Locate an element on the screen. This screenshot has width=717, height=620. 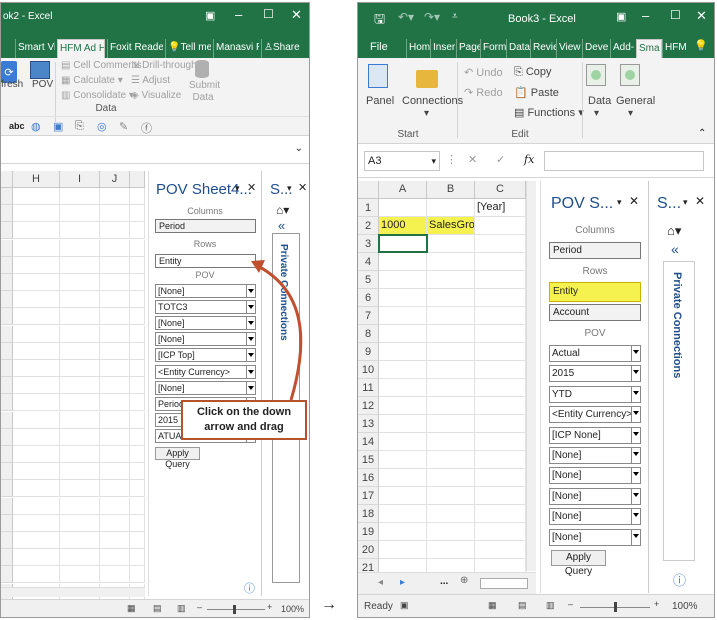
tab-formulas: Form is located at coordinates (493, 48).